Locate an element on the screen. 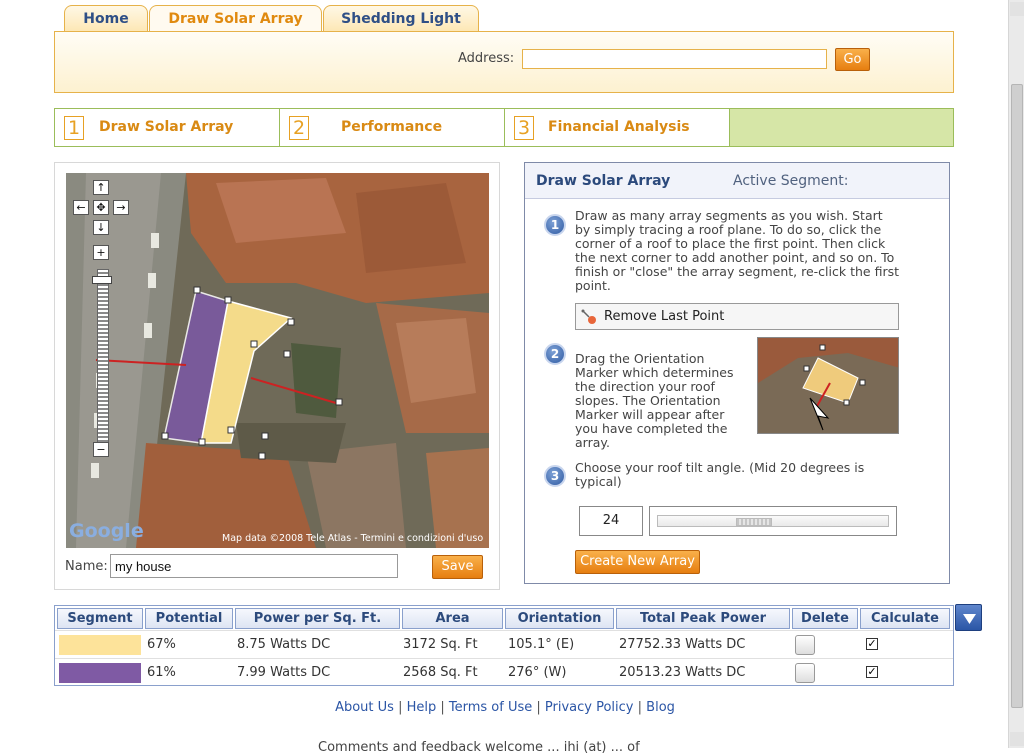  tilt-angle-slider is located at coordinates (773, 521).